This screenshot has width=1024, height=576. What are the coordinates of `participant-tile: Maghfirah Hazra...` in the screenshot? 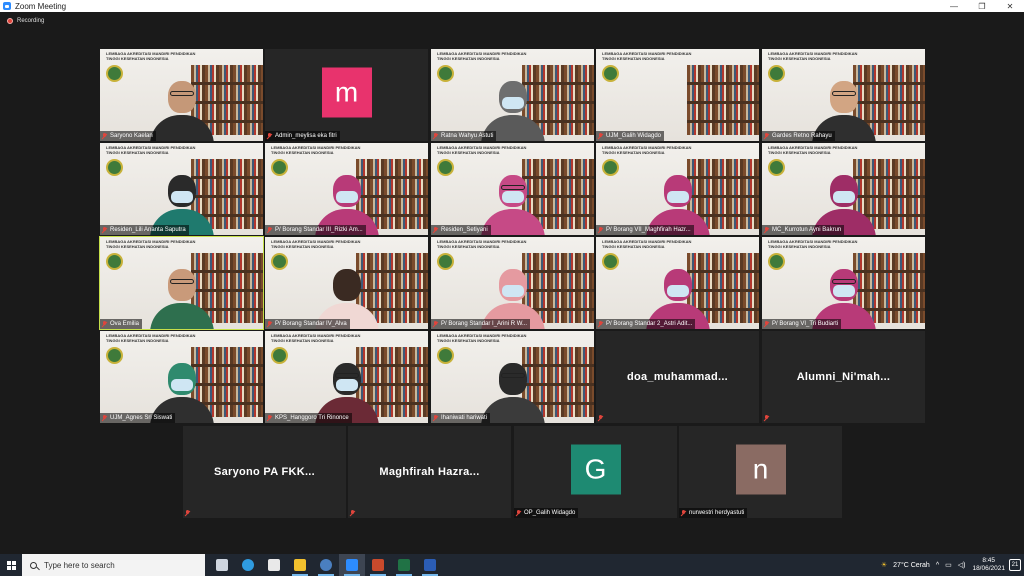 It's located at (429, 472).